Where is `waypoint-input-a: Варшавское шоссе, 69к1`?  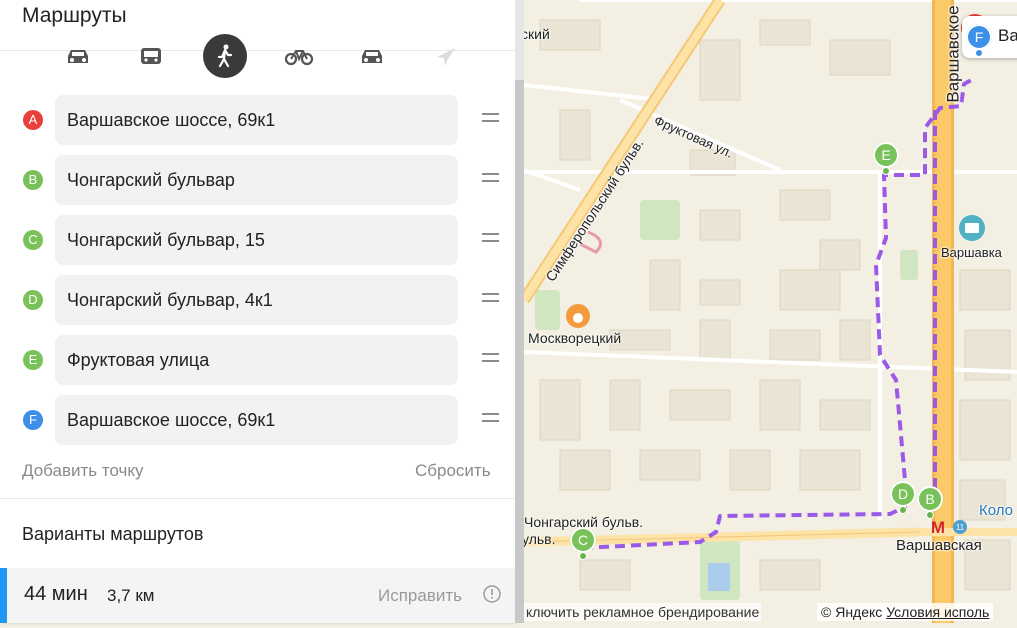
waypoint-input-a: Варшавское шоссе, 69к1 is located at coordinates (256, 120).